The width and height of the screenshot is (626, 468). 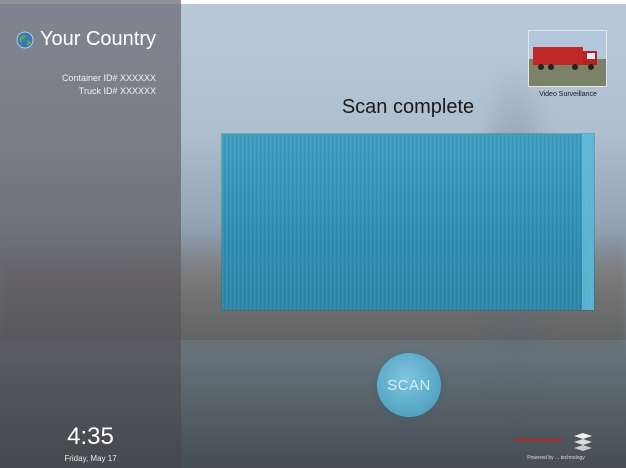 I want to click on truck-thumbnail, so click(x=567, y=58).